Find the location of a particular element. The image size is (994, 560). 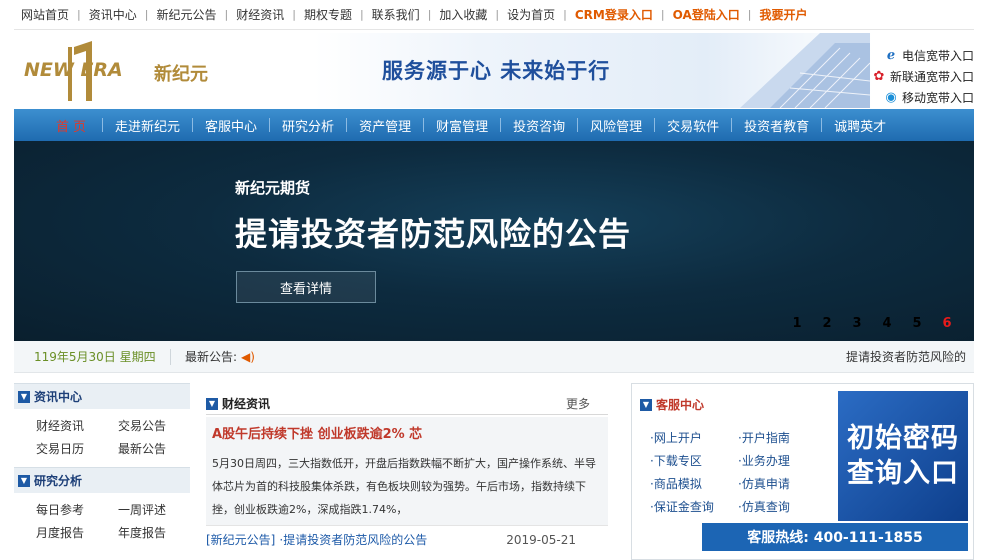

service-hotline: 客服热线: 400-111-1855 is located at coordinates (835, 537).